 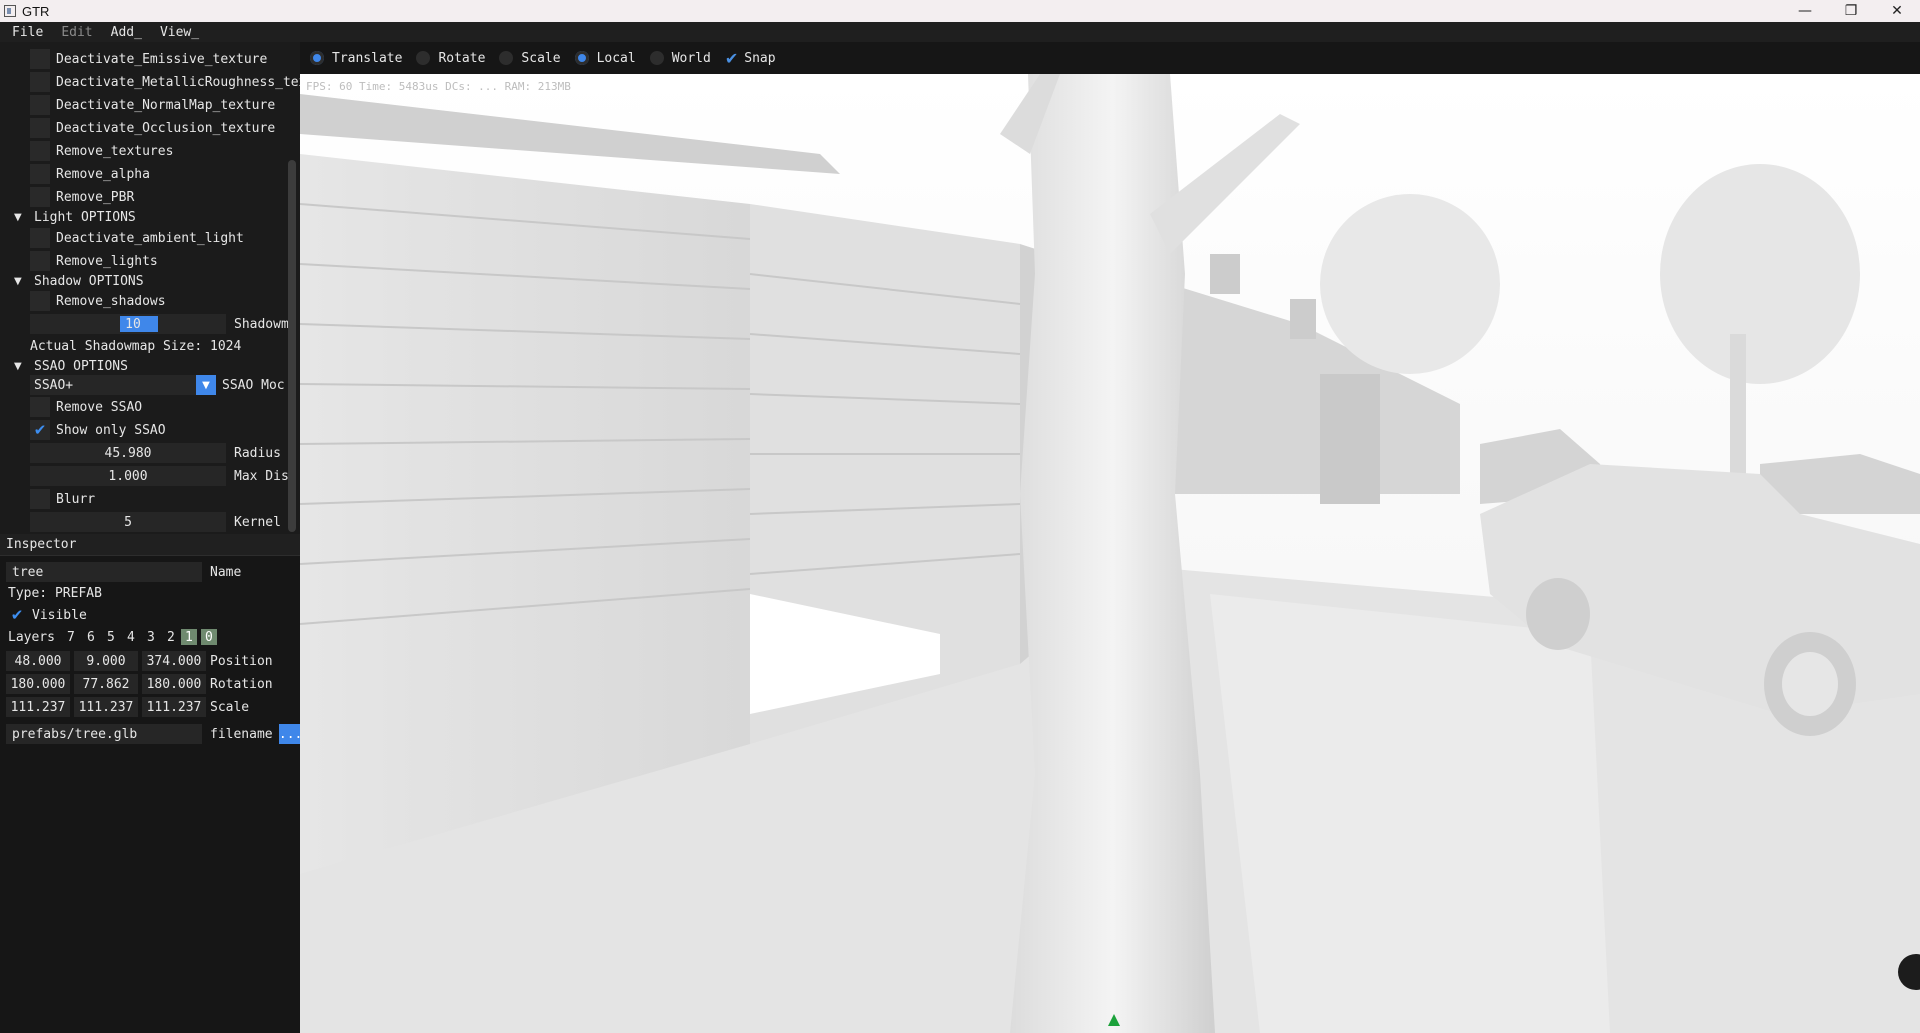 What do you see at coordinates (760, 58) in the screenshot?
I see `checkbox-label: Snap` at bounding box center [760, 58].